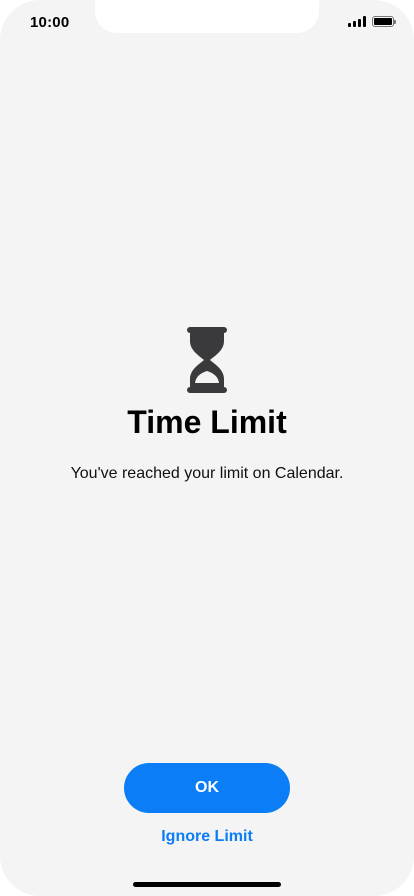  What do you see at coordinates (207, 837) in the screenshot?
I see `ignore-limit-button: Ignore Limit` at bounding box center [207, 837].